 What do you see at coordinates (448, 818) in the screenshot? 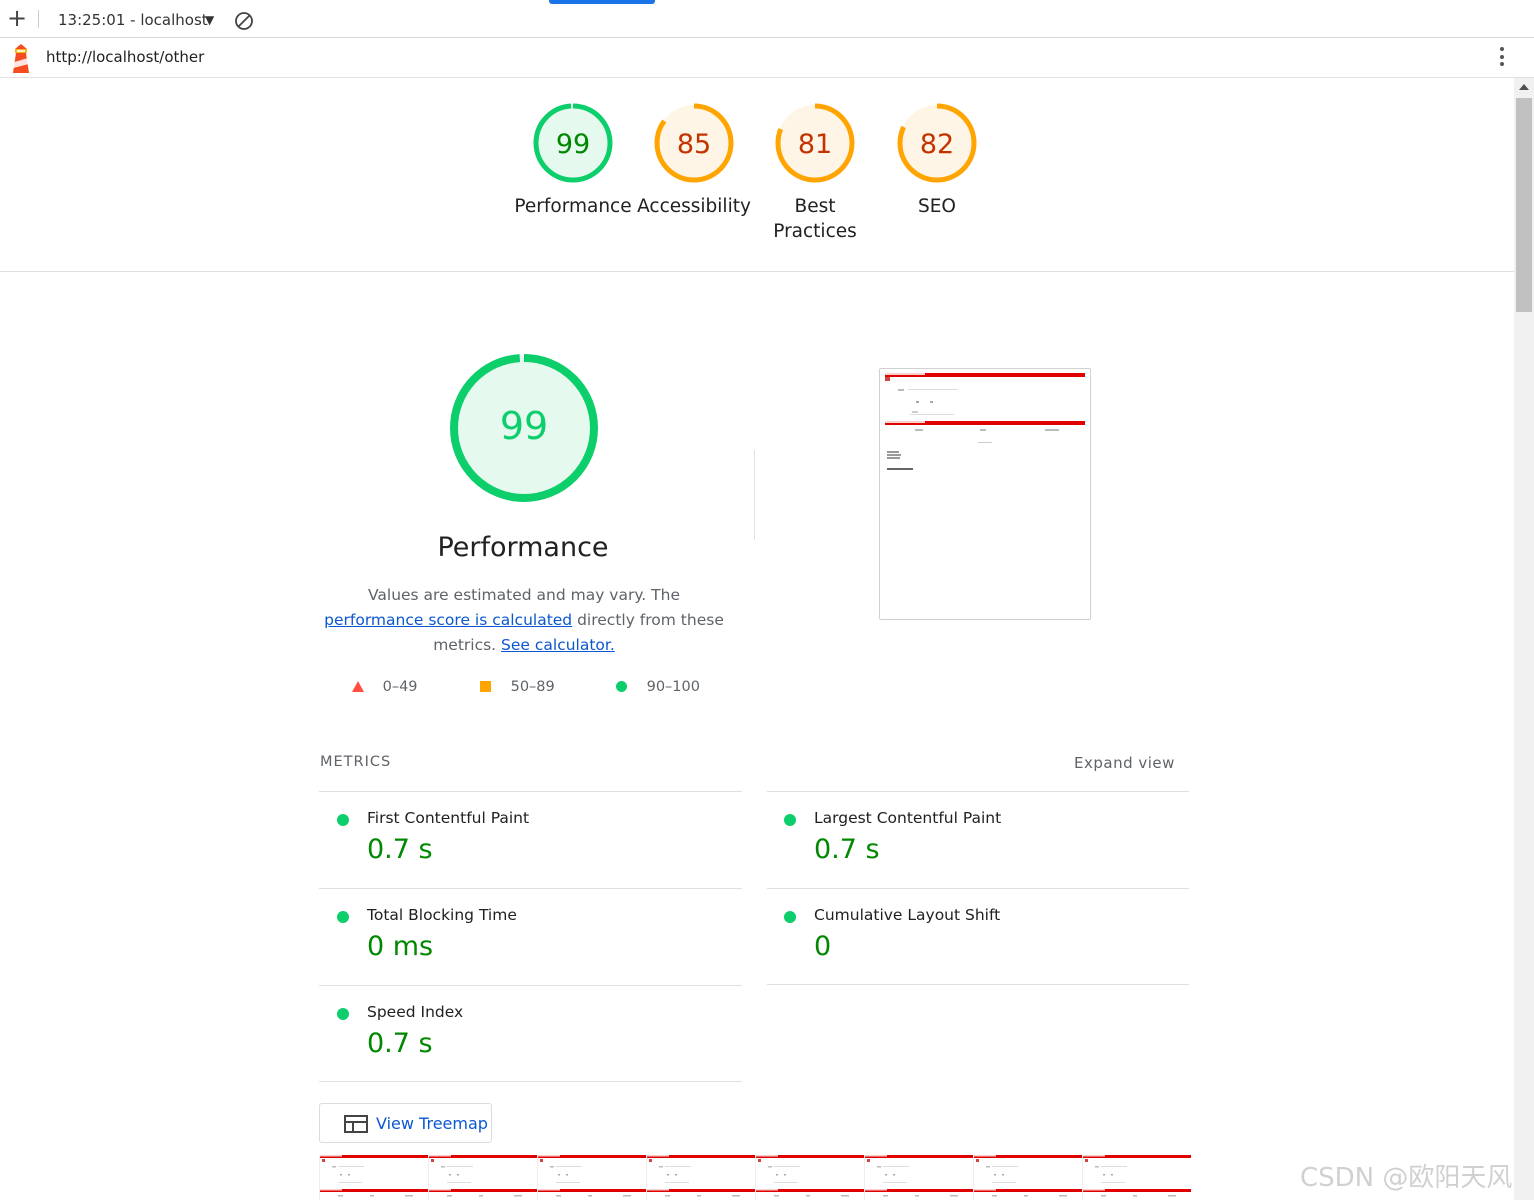
I see `metric-name: First Contentful Paint` at bounding box center [448, 818].